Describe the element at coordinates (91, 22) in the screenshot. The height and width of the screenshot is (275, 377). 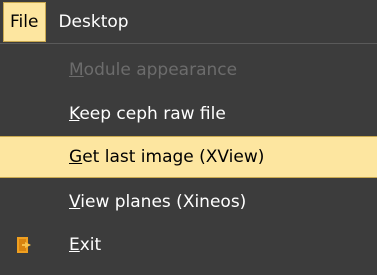
I see `menu-desktop: Desktop` at that location.